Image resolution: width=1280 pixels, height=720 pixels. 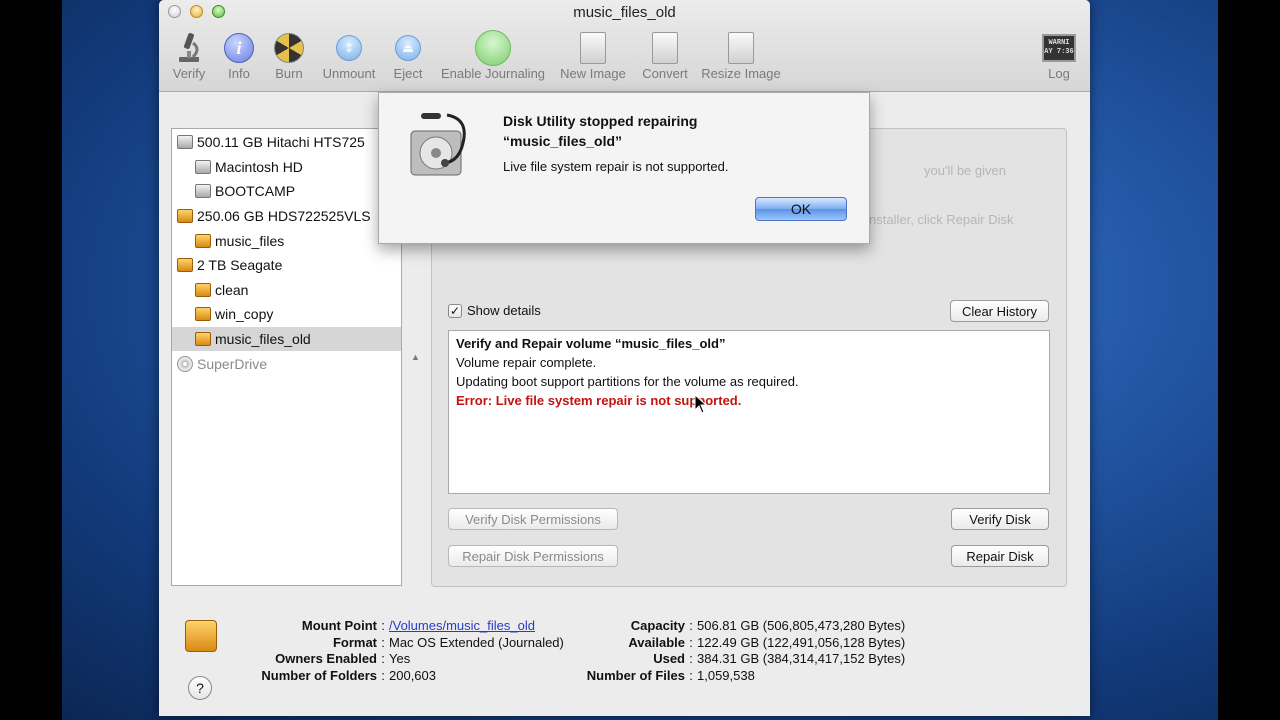 What do you see at coordinates (286, 167) in the screenshot?
I see `sidebar-item-macintosh-hd: Macintosh HD` at bounding box center [286, 167].